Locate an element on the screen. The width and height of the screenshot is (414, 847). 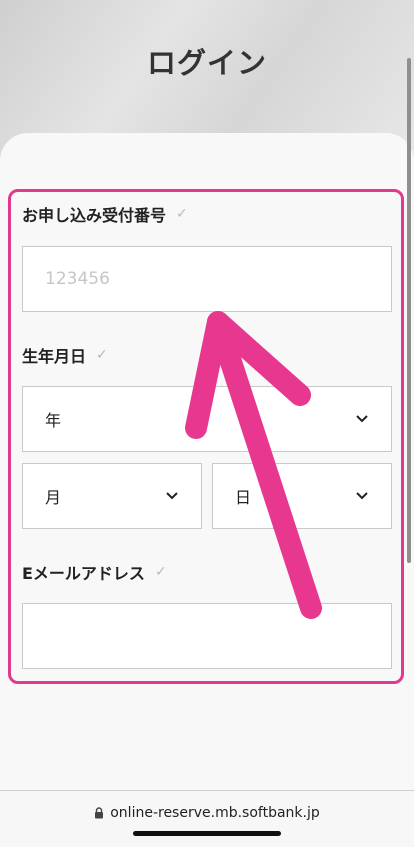
scrollbar is located at coordinates (409, 310).